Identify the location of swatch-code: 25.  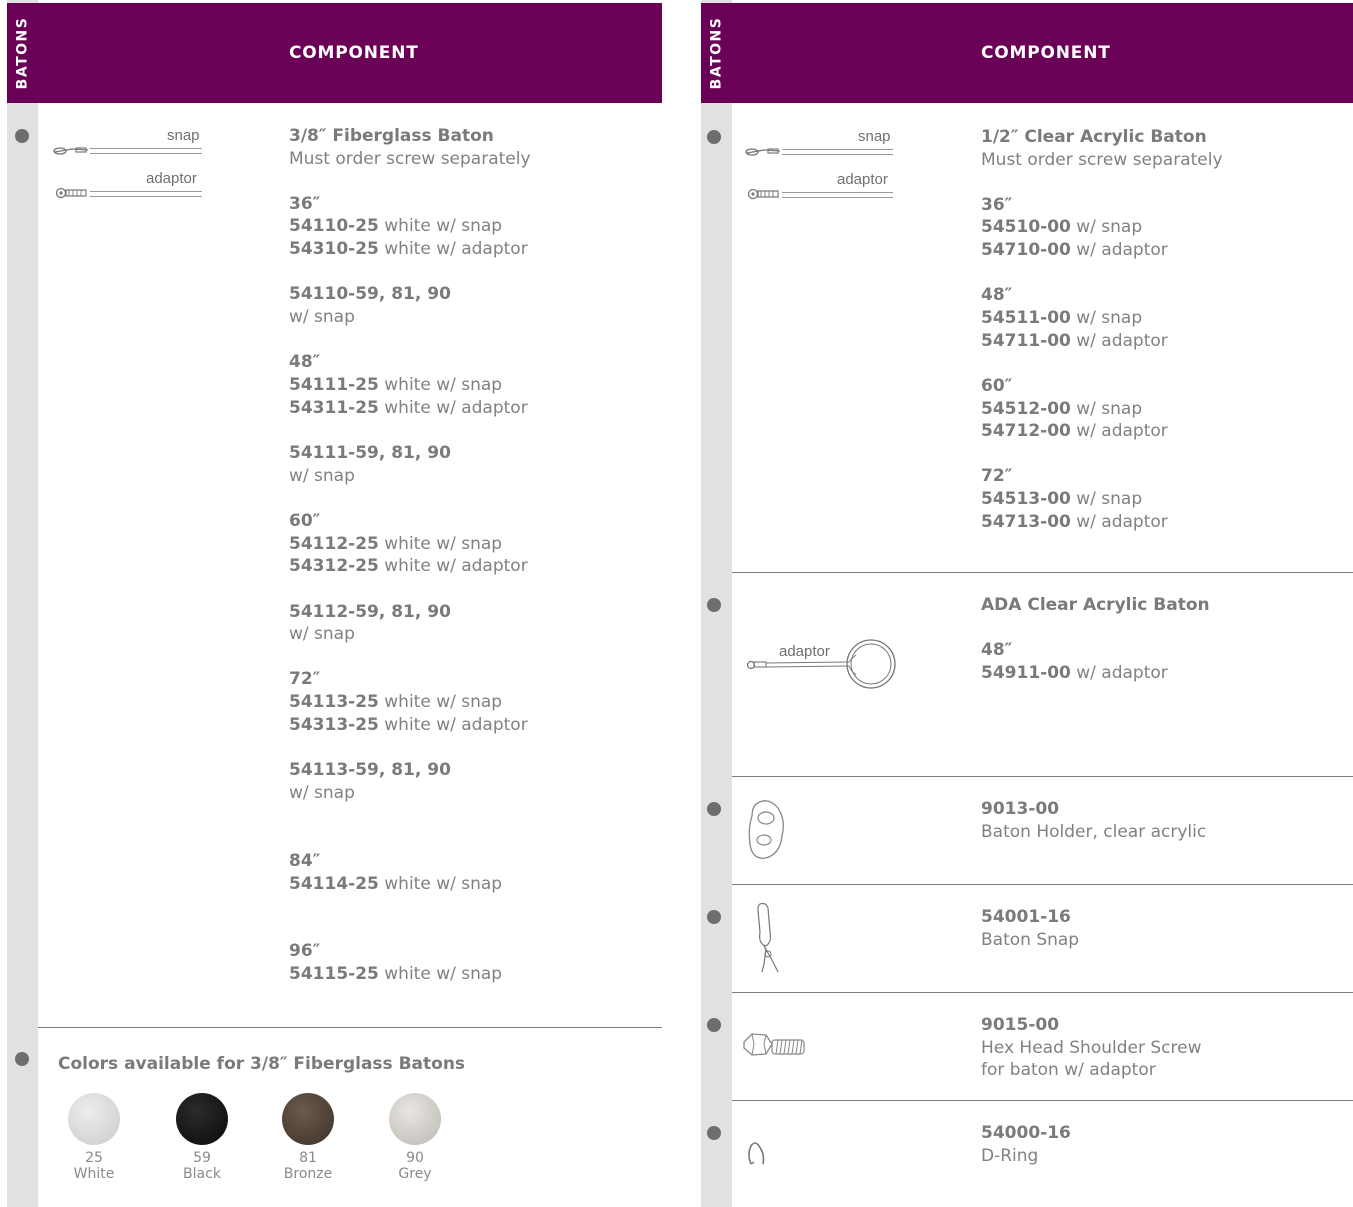
(94, 1158).